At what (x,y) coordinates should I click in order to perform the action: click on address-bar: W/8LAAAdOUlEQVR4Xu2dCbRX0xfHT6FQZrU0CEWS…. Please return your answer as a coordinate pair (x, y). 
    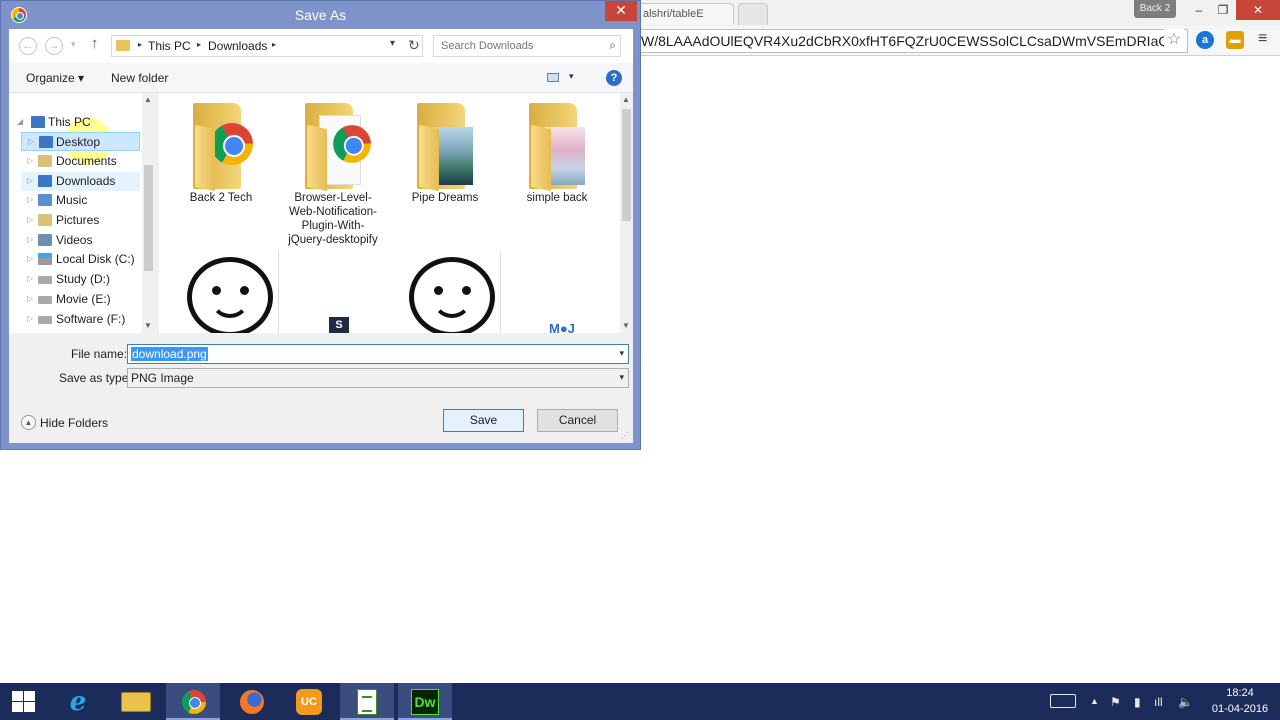
    Looking at the image, I should click on (911, 41).